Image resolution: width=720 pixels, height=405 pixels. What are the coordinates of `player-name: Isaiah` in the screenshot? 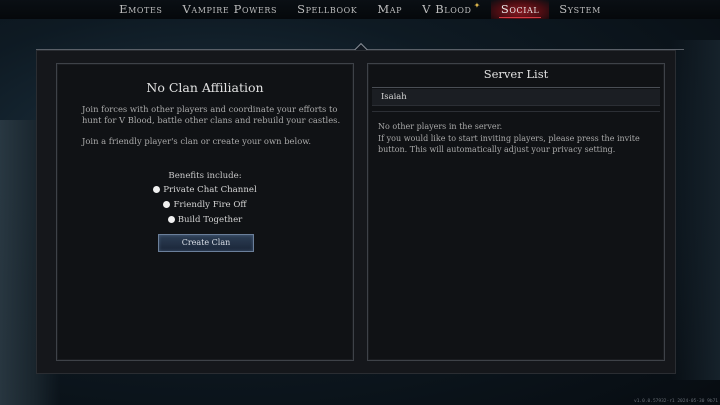 It's located at (394, 96).